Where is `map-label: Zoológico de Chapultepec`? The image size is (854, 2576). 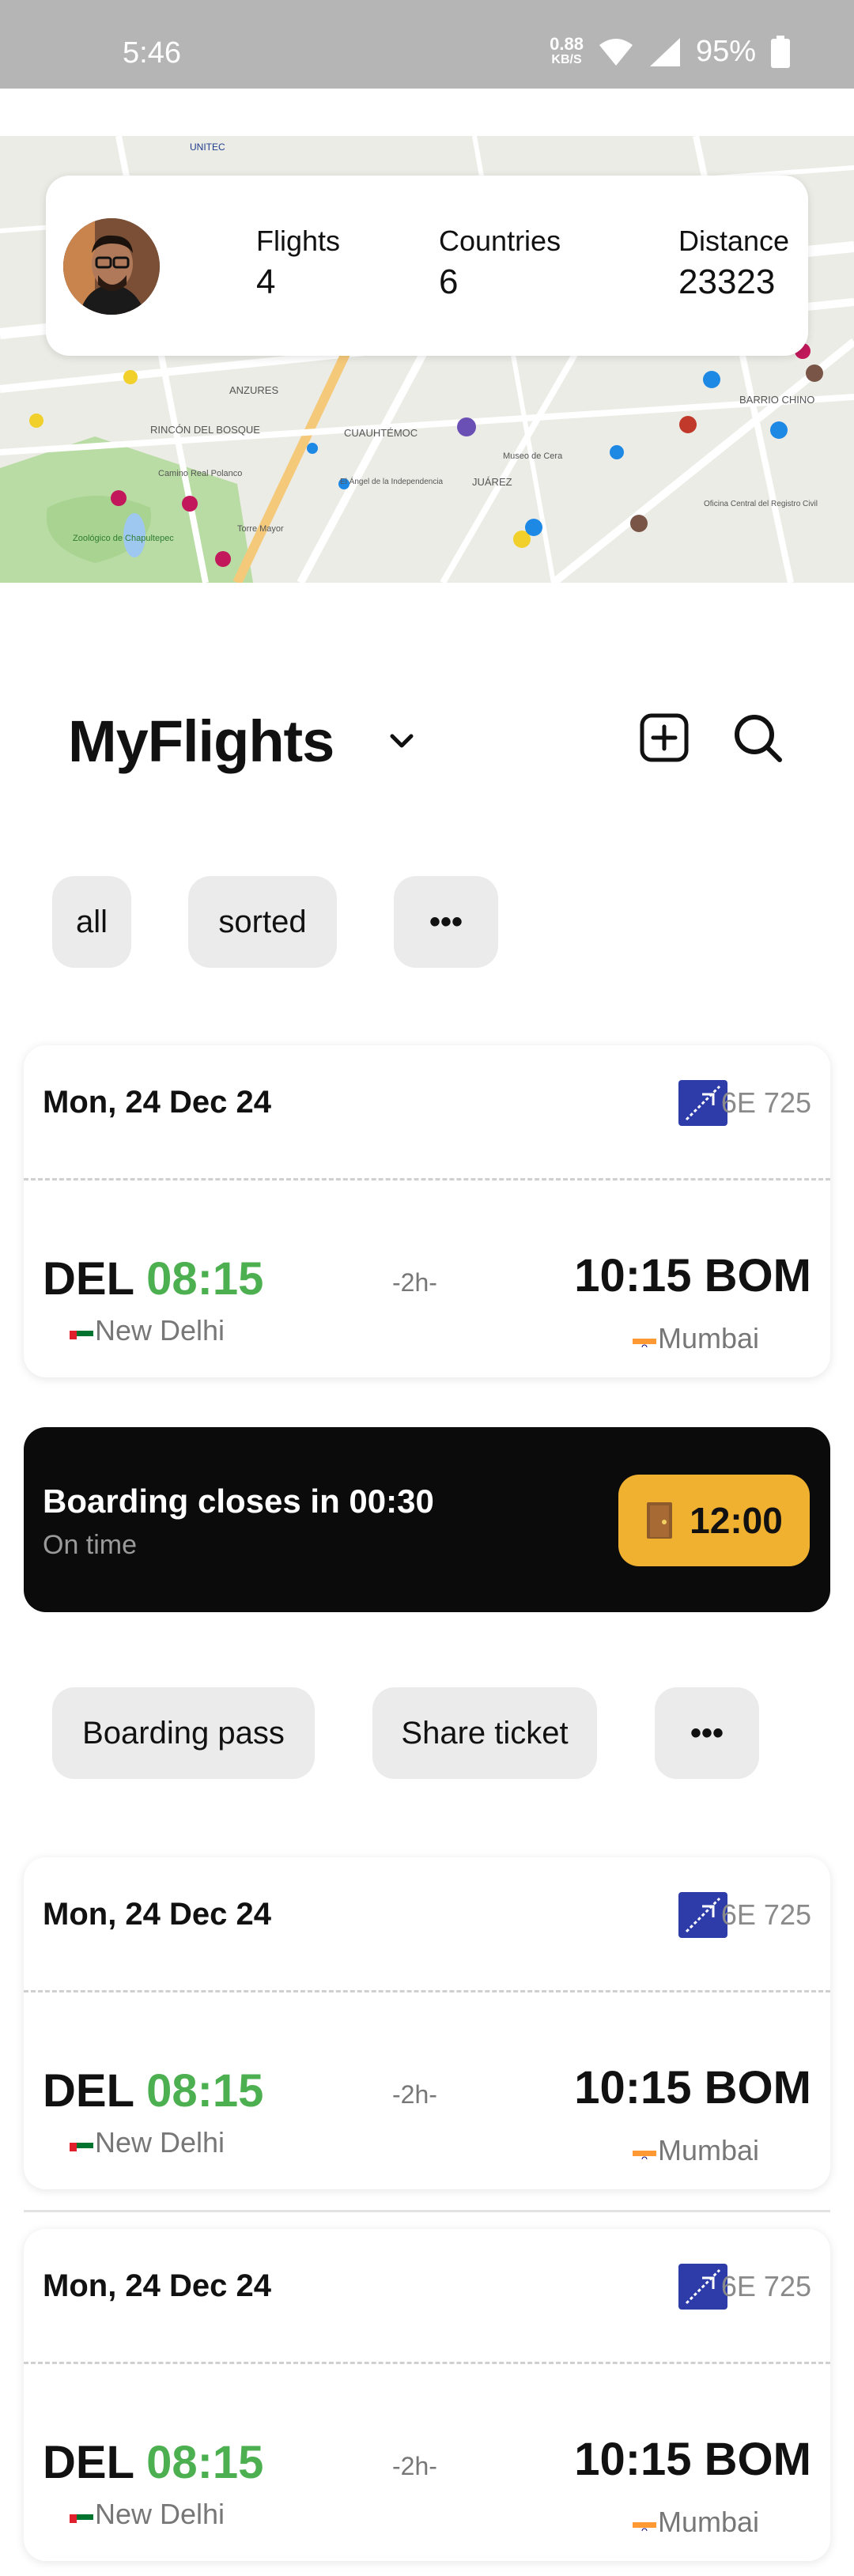 map-label: Zoológico de Chapultepec is located at coordinates (123, 538).